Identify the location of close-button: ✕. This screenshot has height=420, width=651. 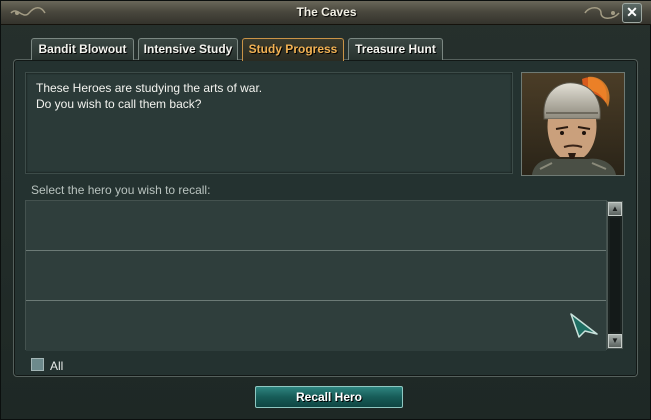
(632, 13).